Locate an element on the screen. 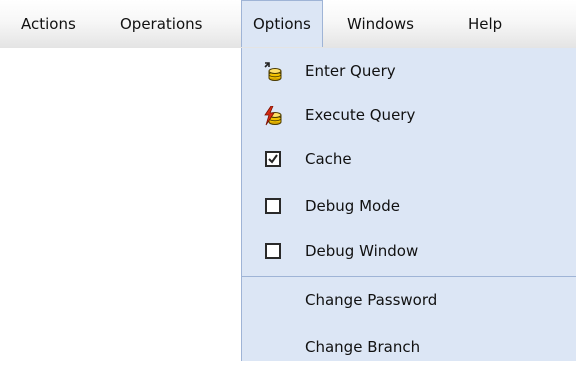 Image resolution: width=576 pixels, height=367 pixels. menu-item-debug-window: Debug Window is located at coordinates (409, 251).